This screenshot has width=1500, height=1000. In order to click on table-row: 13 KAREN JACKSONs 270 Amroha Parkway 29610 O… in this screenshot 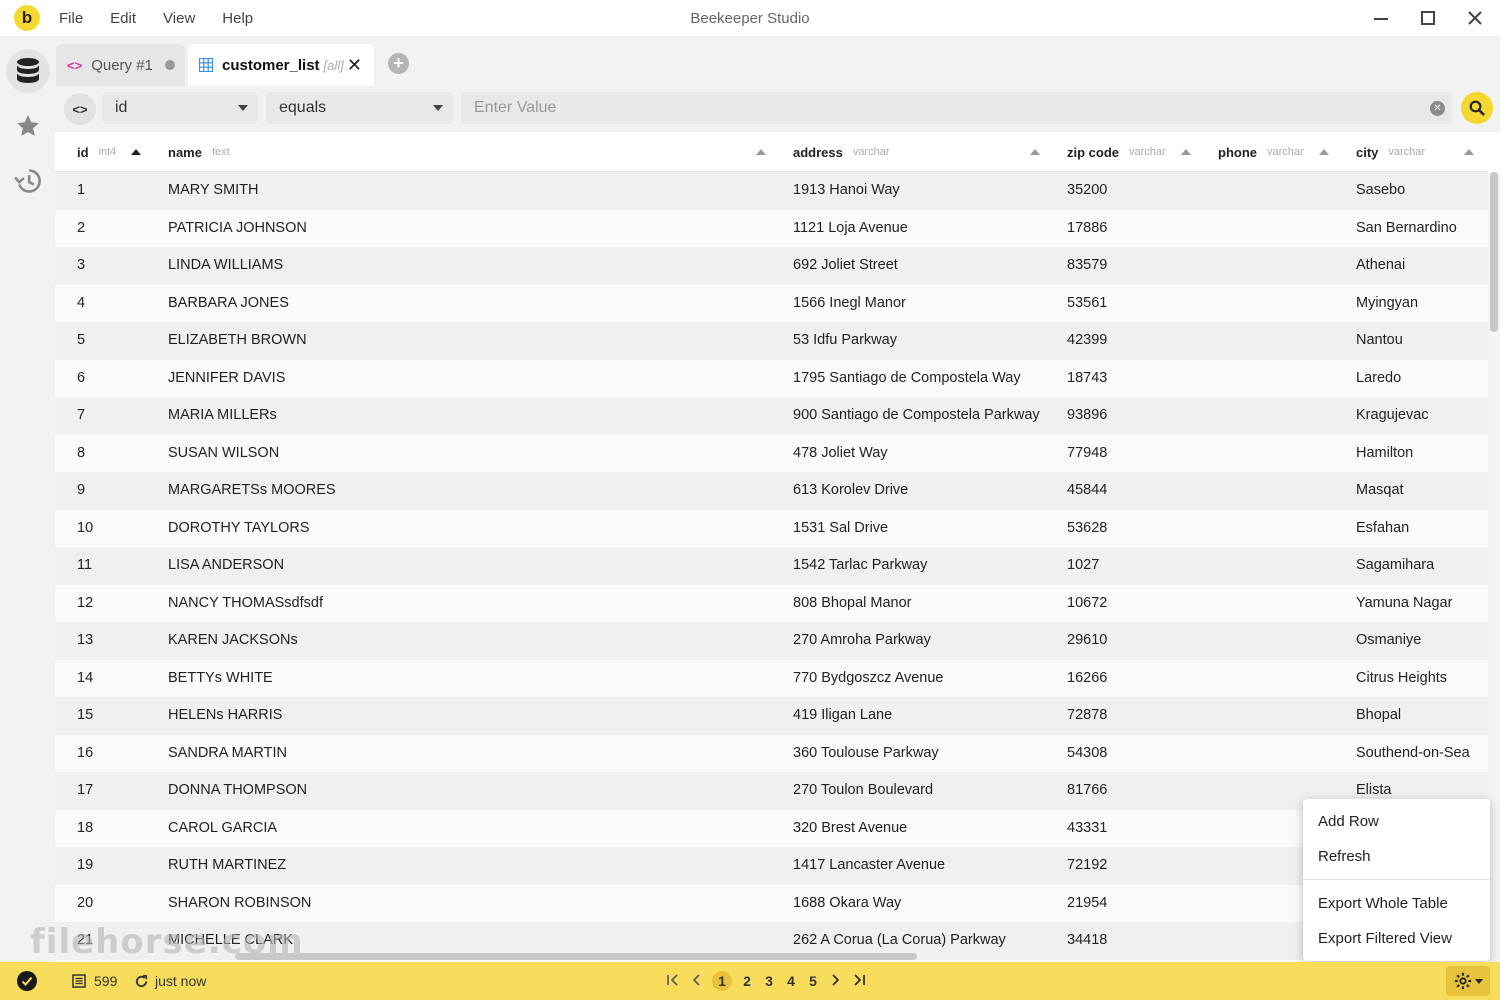, I will do `click(771, 641)`.